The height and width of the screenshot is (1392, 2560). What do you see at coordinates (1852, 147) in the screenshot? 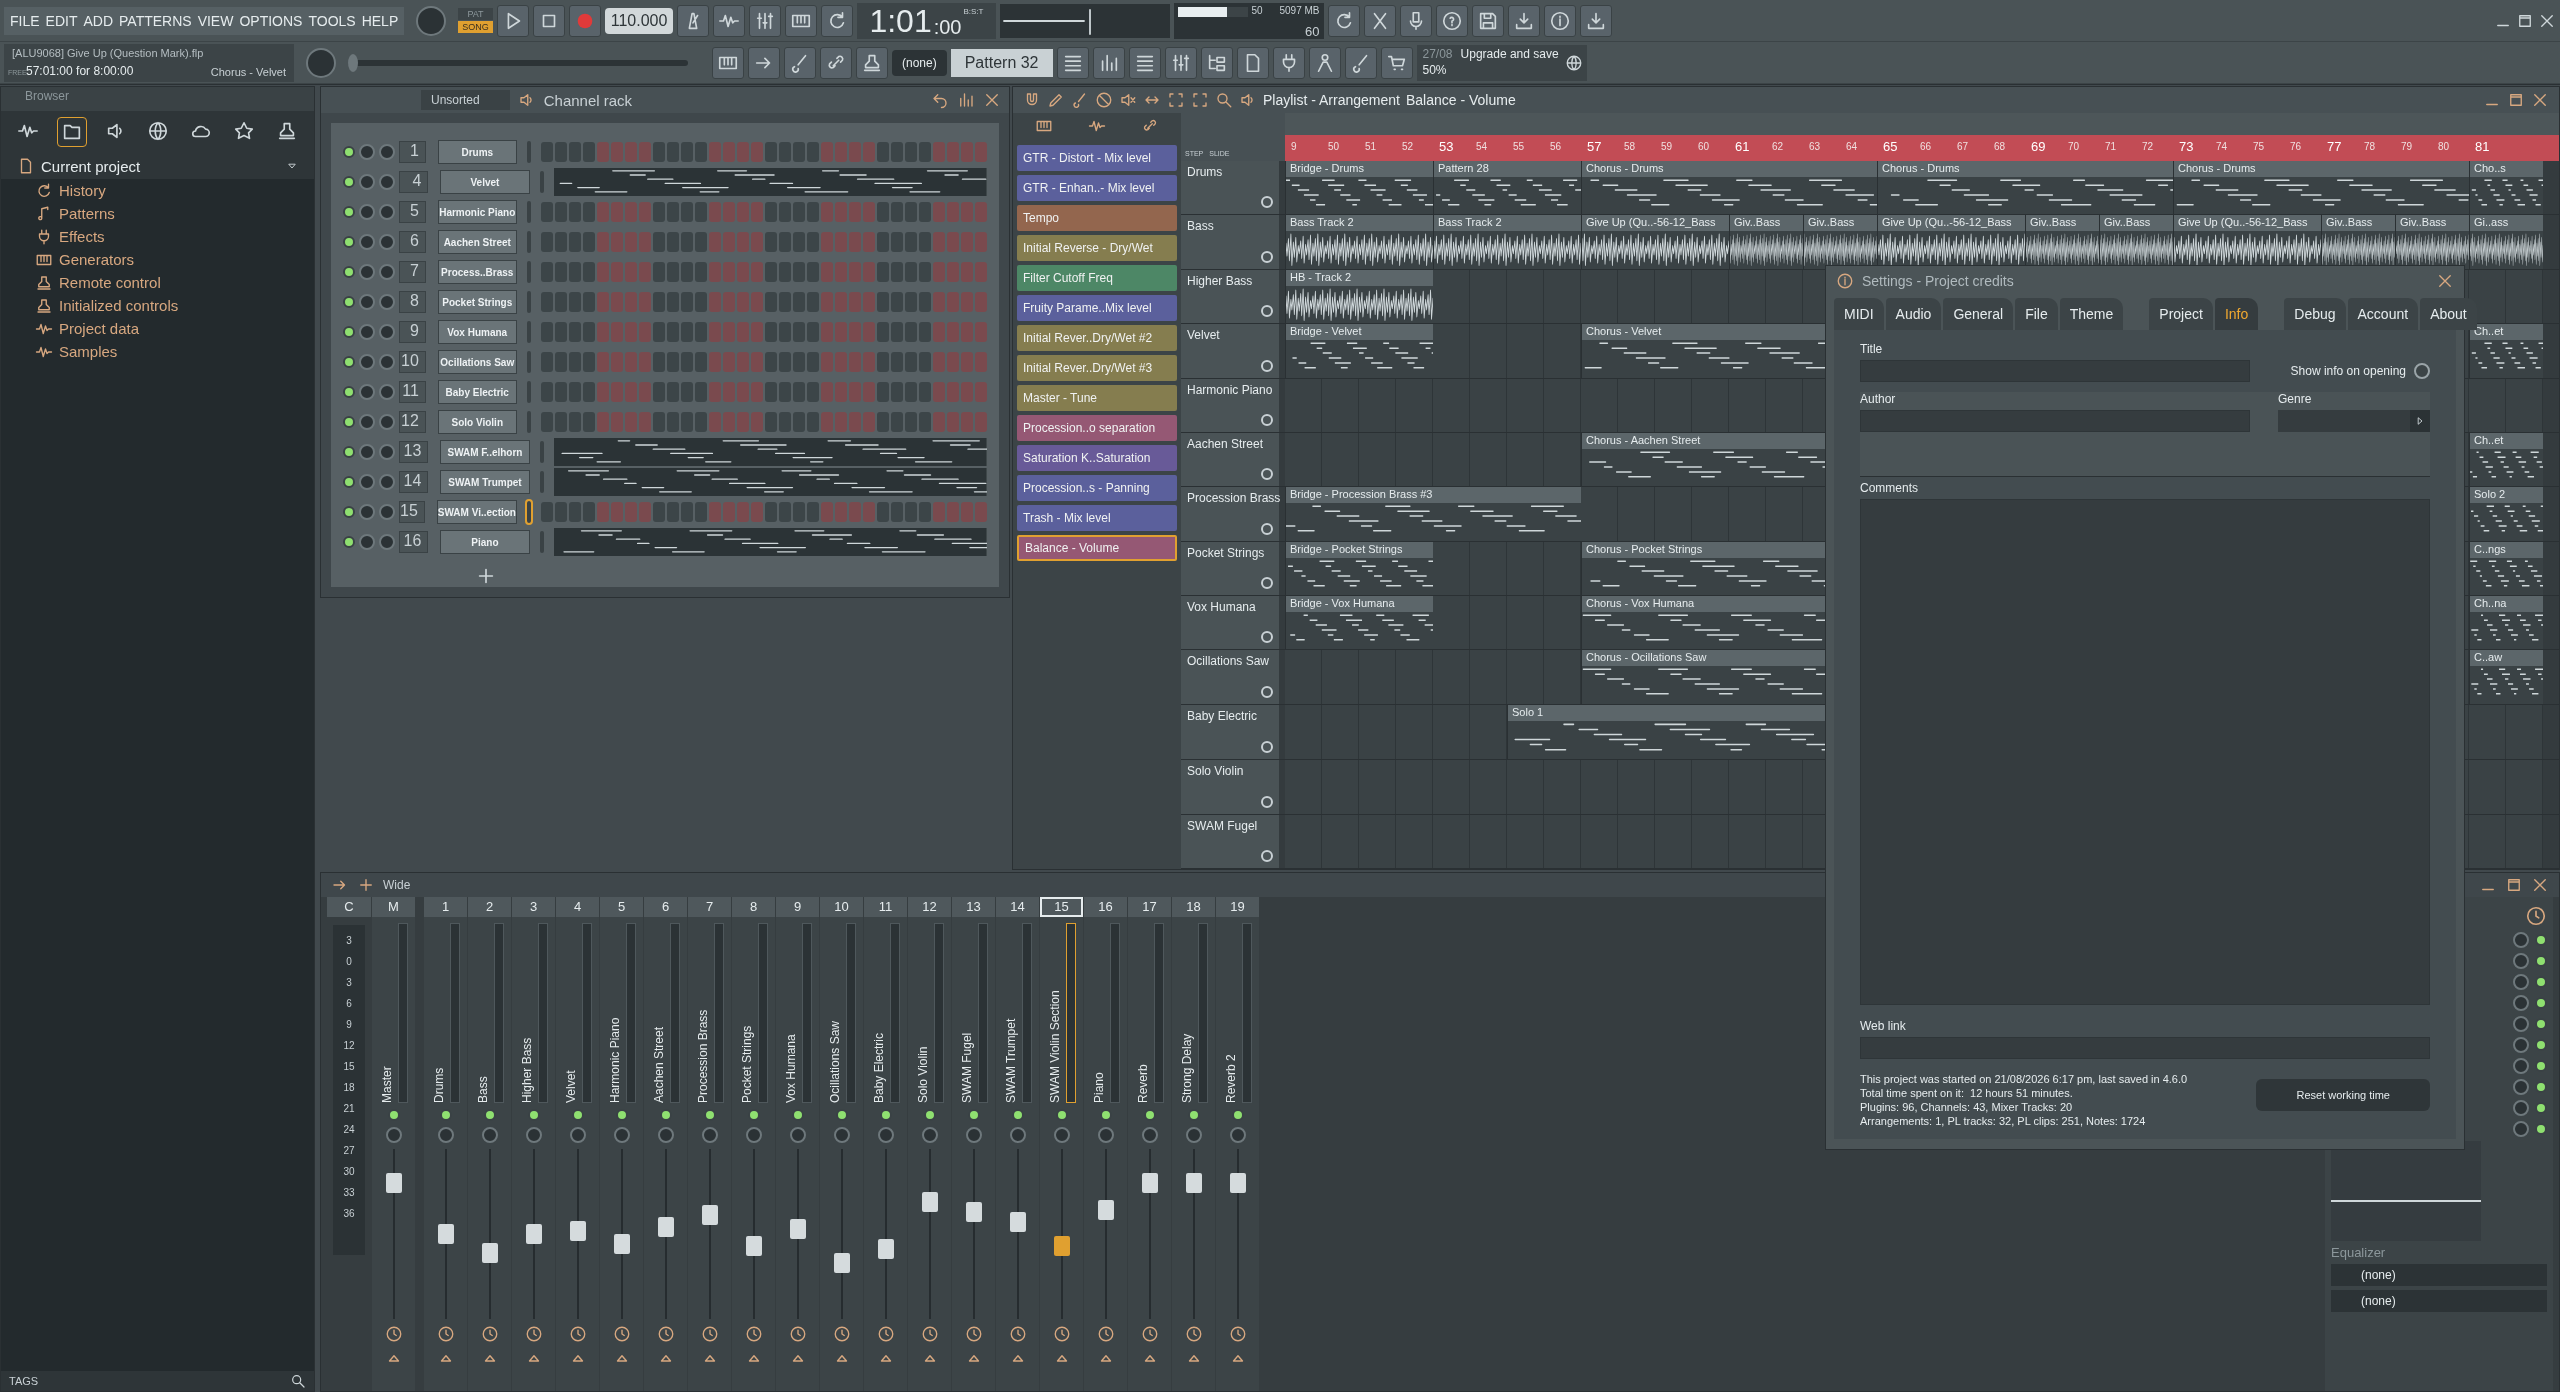
I see `bar-number: 64` at bounding box center [1852, 147].